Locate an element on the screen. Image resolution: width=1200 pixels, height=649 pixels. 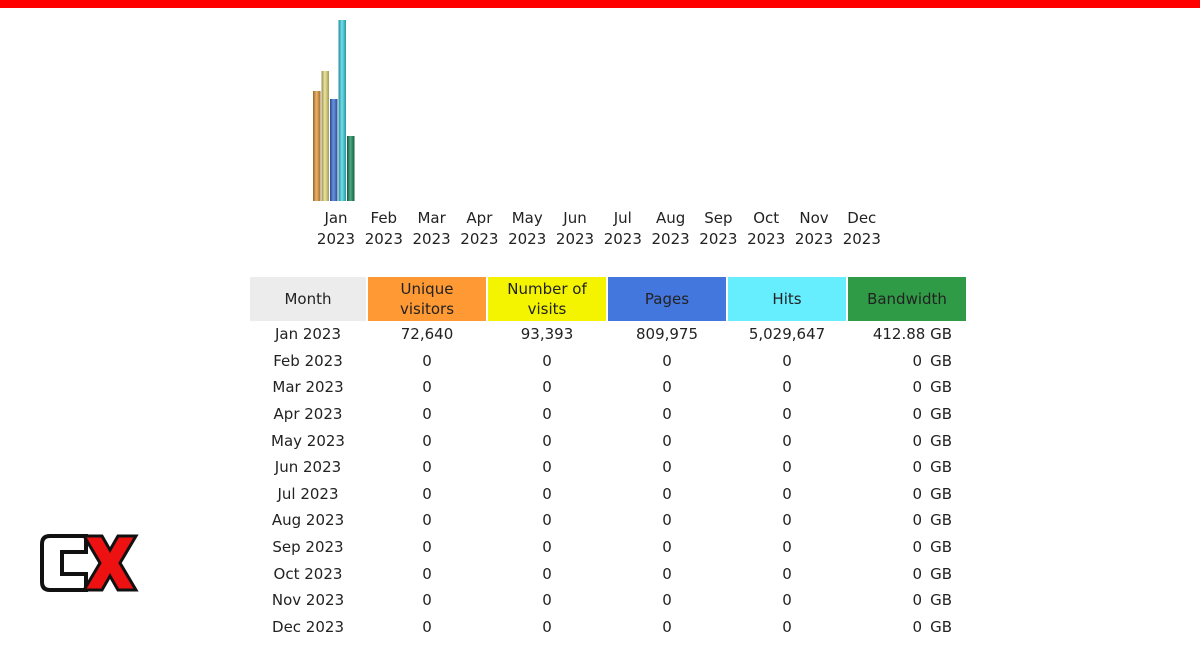
x-tick-label-mar-month: Mar is located at coordinates (431, 218).